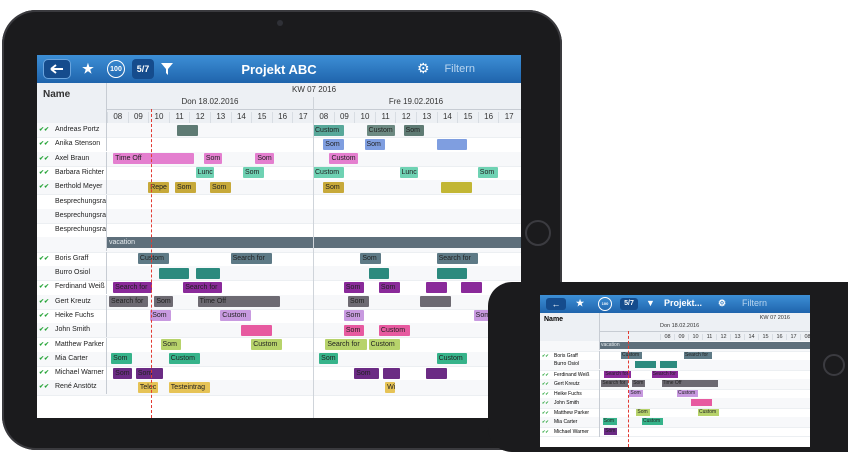 Image resolution: width=848 pixels, height=452 pixels. What do you see at coordinates (279, 231) in the screenshot?
I see `resource-row: Besprechungsraum 3` at bounding box center [279, 231].